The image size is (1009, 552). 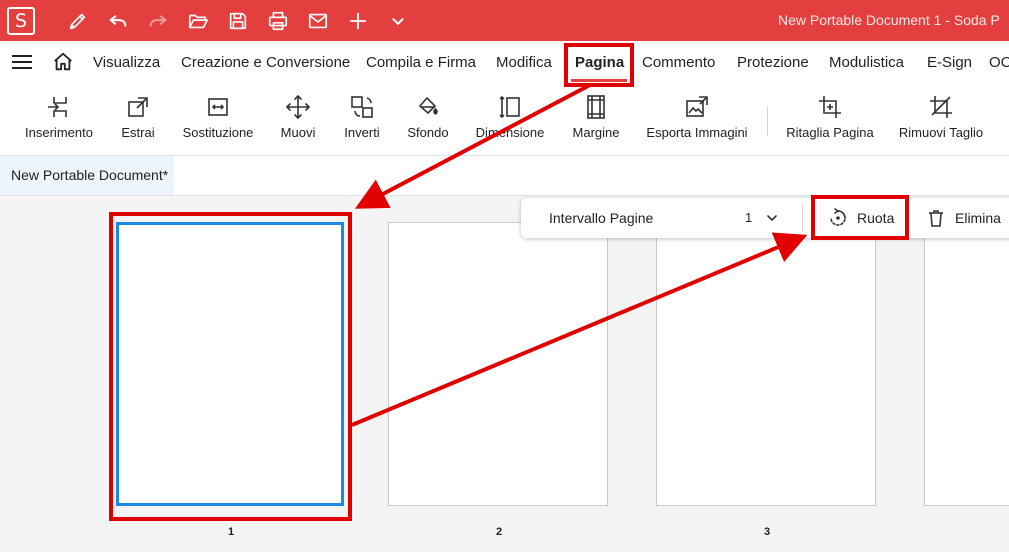 I want to click on title-bar: S New Portable Document 1 - Soda P, so click(x=504, y=20).